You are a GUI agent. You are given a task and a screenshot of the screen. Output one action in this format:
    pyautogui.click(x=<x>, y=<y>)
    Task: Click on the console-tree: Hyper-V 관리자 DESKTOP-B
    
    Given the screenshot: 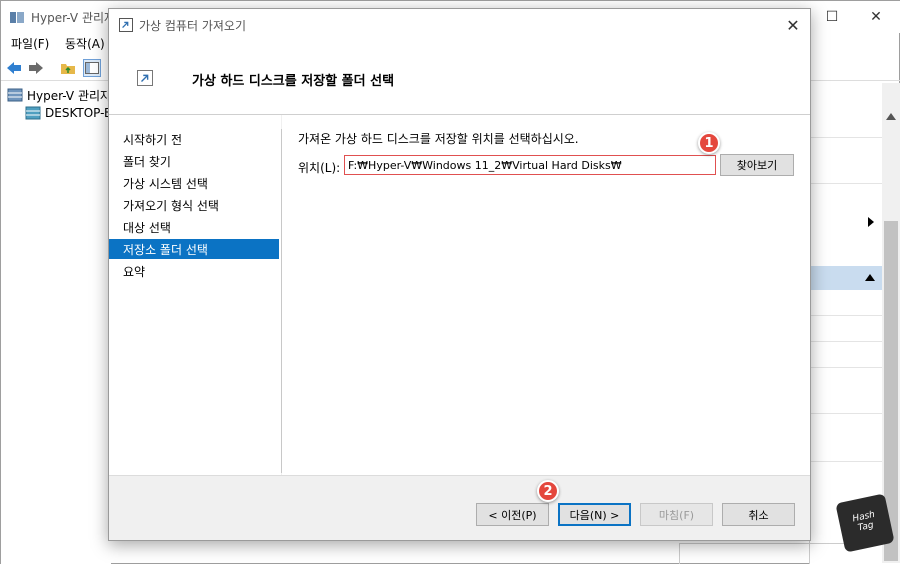 What is the action you would take?
    pyautogui.click(x=56, y=323)
    